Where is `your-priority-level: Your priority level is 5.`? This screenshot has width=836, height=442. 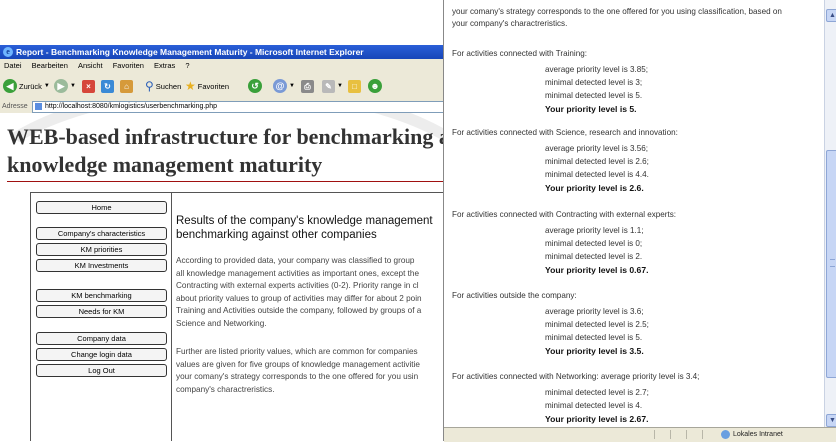 your-priority-level: Your priority level is 5. is located at coordinates (591, 109).